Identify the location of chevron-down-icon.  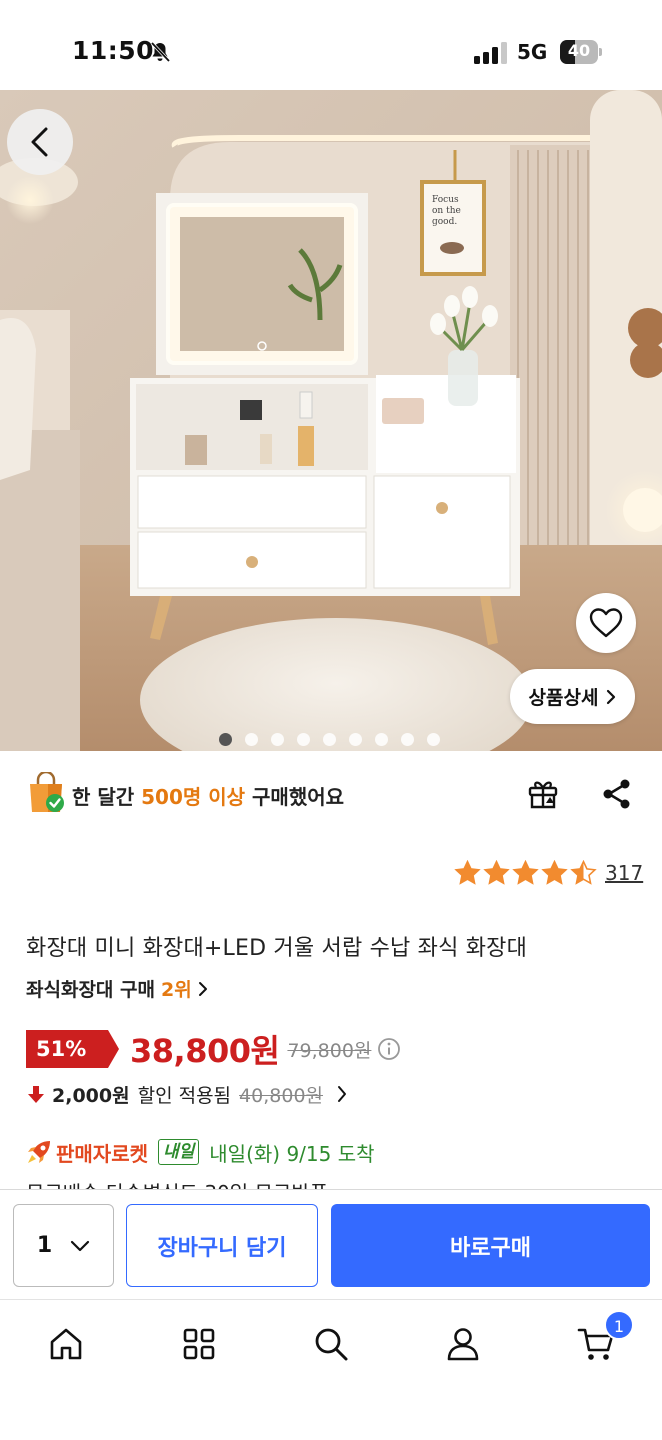
(80, 1245).